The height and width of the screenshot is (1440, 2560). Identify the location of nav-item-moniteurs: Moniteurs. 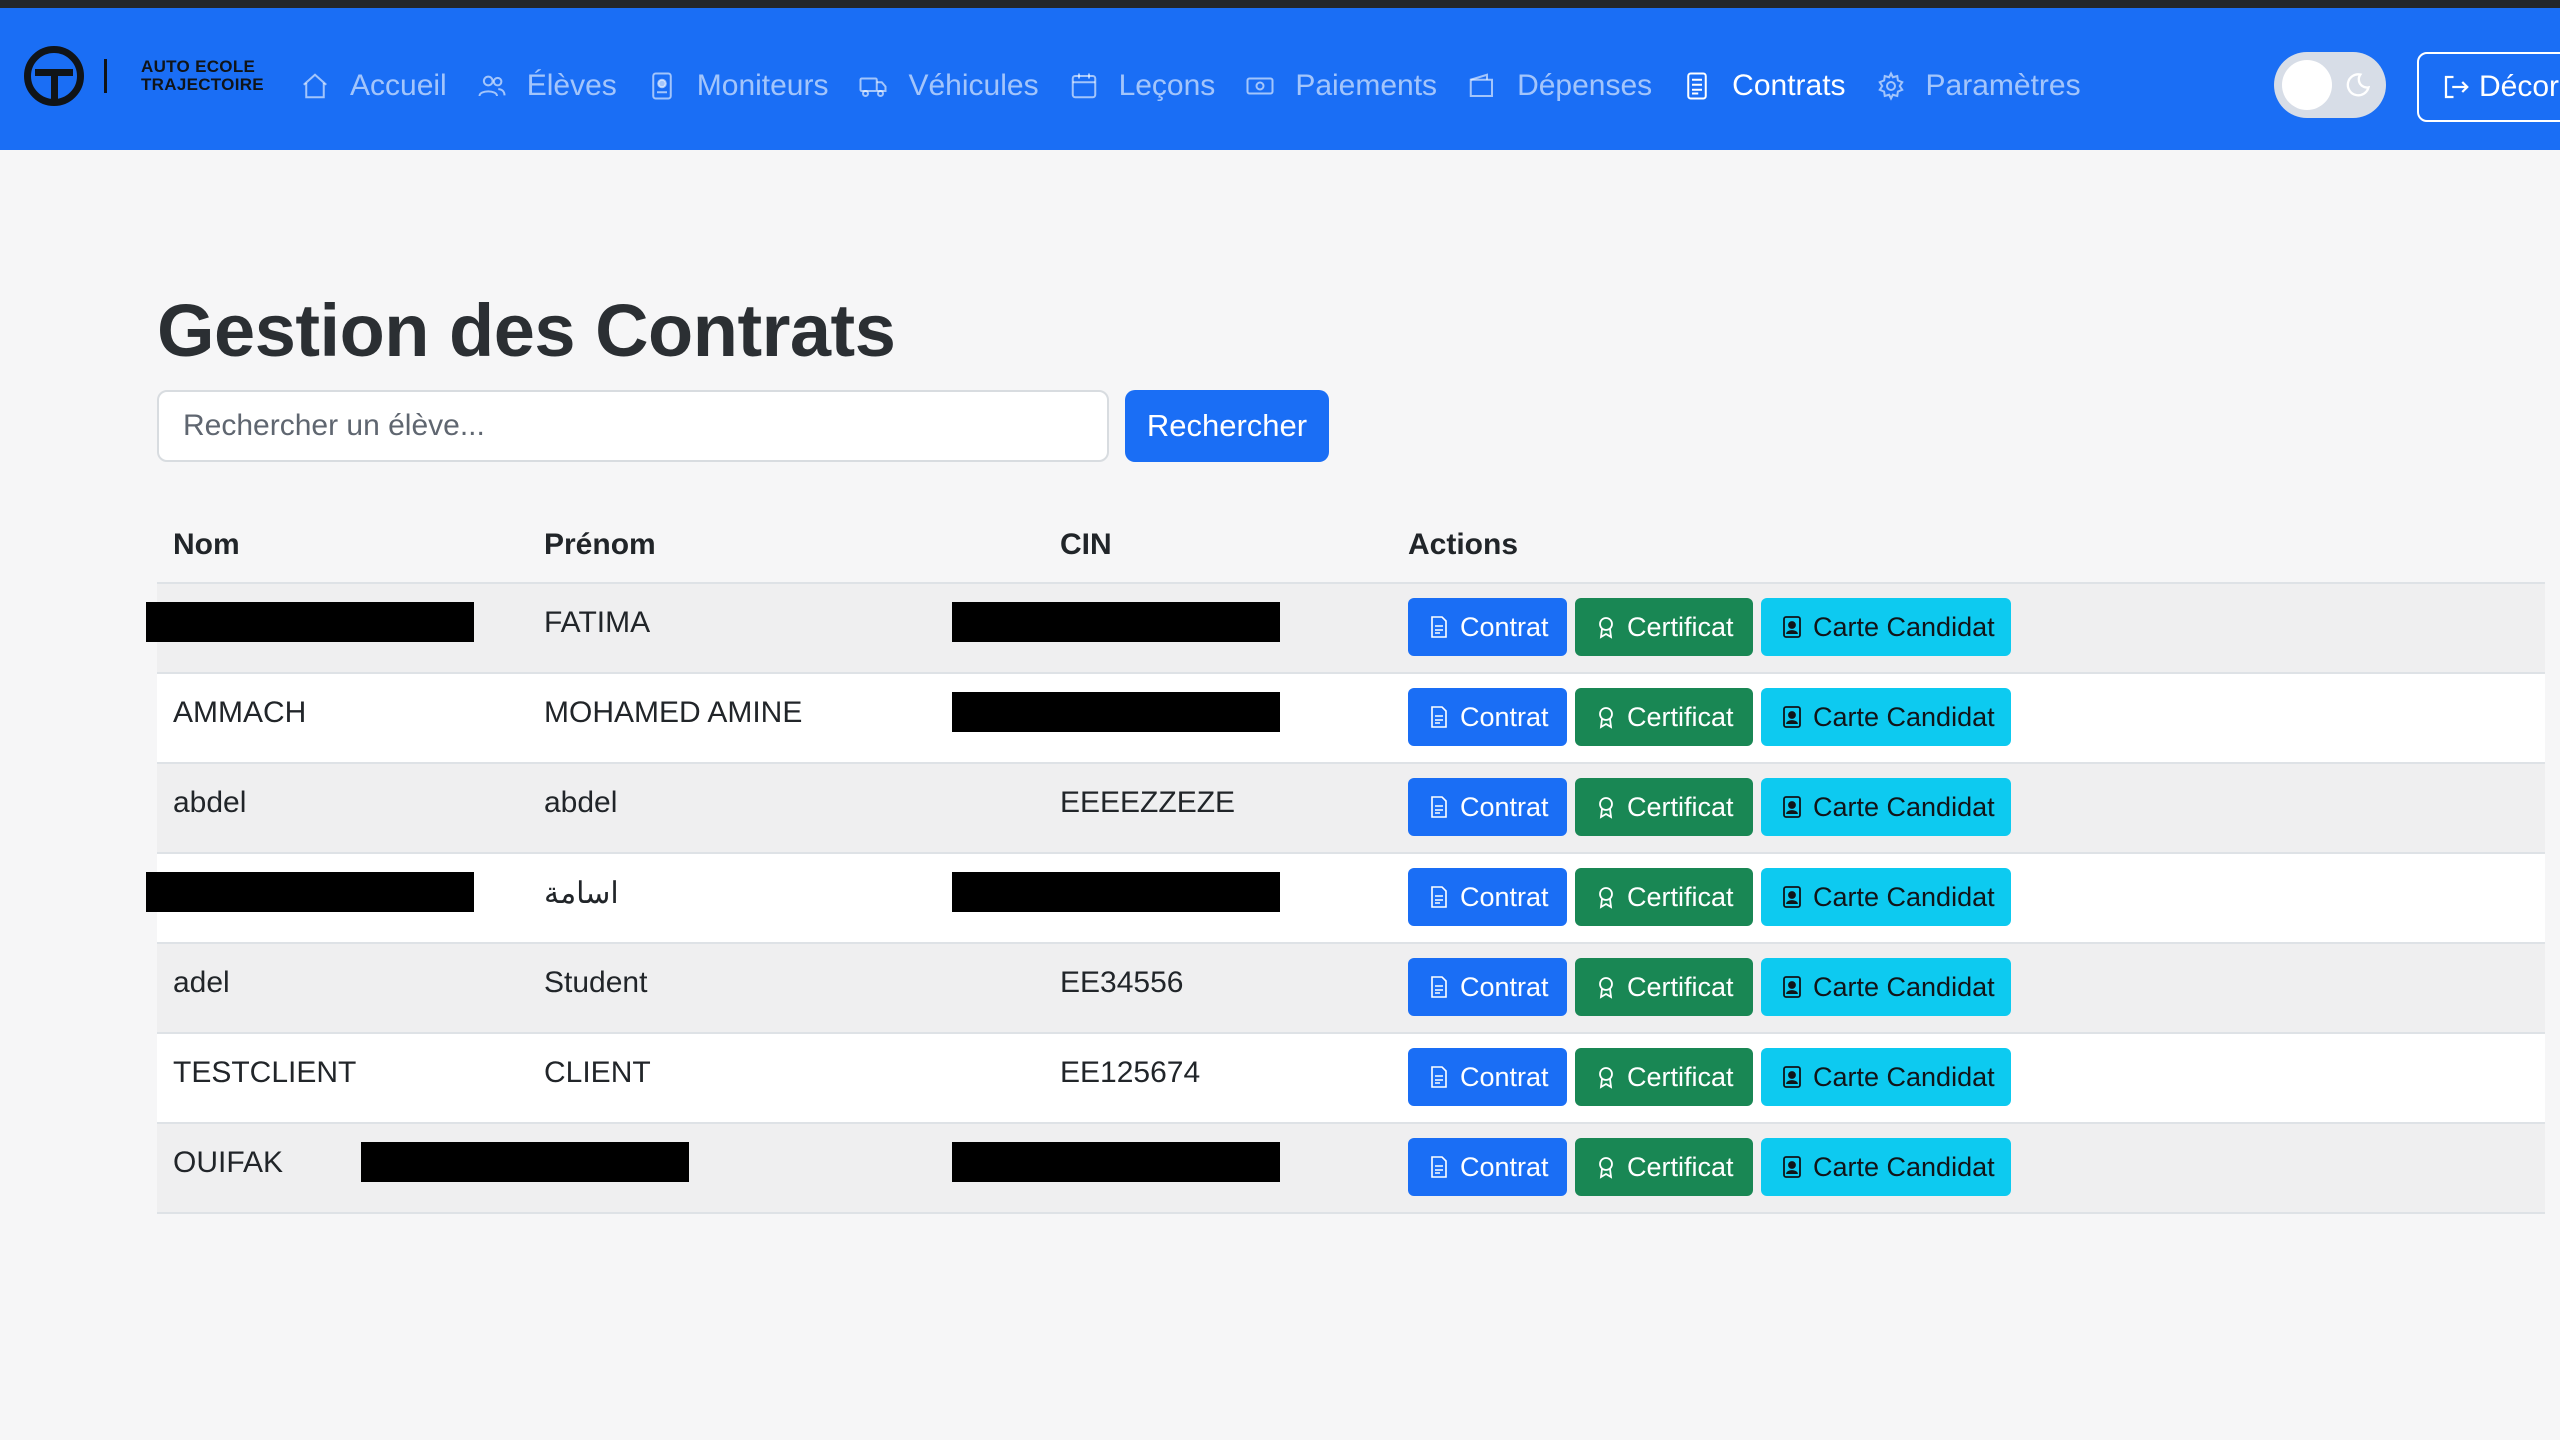
(738, 86).